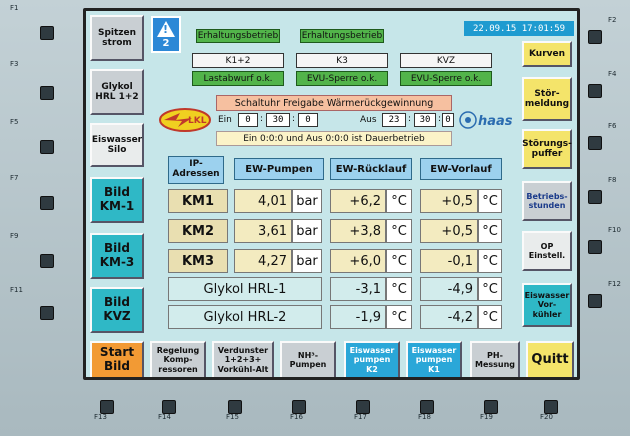 Image resolution: width=630 pixels, height=436 pixels. What do you see at coordinates (434, 359) in the screenshot?
I see `eiswasser-pumpen-k1-button: Eiswasser pumpen K1` at bounding box center [434, 359].